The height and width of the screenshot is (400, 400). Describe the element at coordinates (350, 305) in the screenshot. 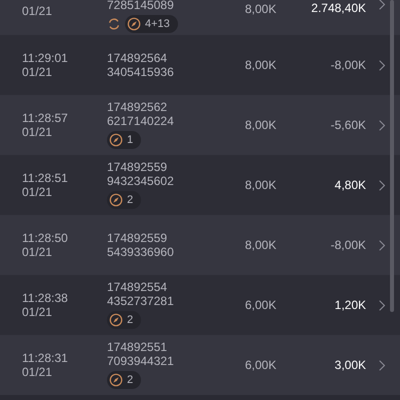

I see `result-text: 1,20K` at that location.